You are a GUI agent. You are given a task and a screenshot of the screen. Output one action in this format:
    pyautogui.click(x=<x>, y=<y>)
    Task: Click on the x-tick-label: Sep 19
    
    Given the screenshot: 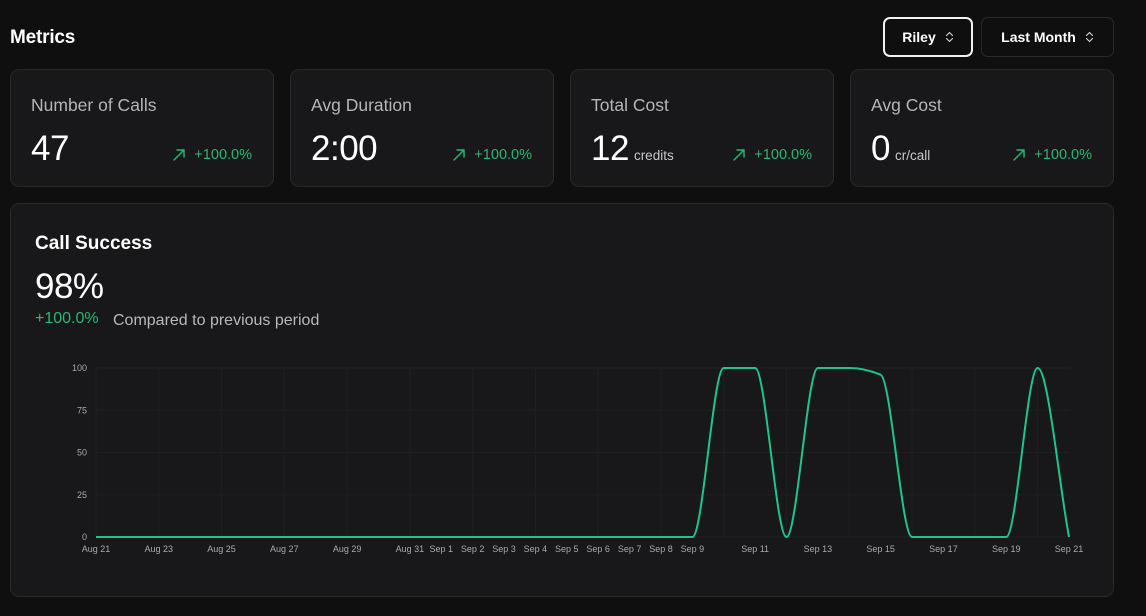 What is the action you would take?
    pyautogui.click(x=1006, y=549)
    